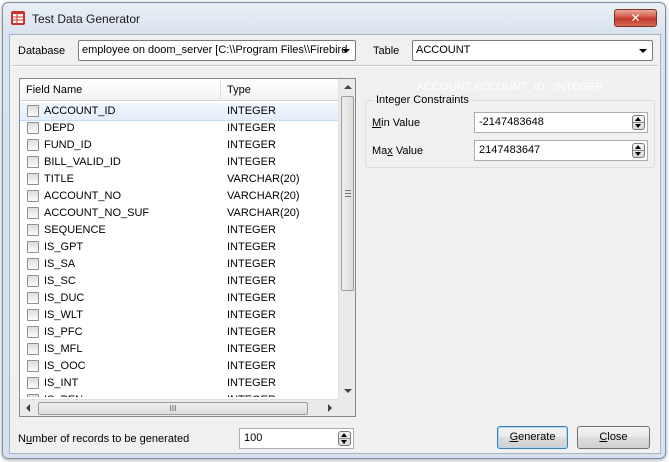  What do you see at coordinates (28, 408) in the screenshot?
I see `scroll-left-arrow-icon` at bounding box center [28, 408].